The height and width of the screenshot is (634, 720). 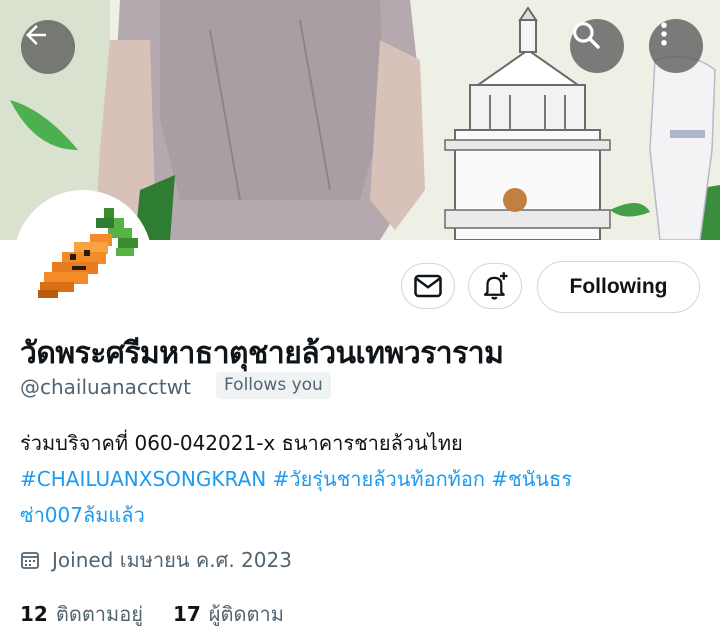 I want to click on pixel-carrot-avatar, so click(x=83, y=259).